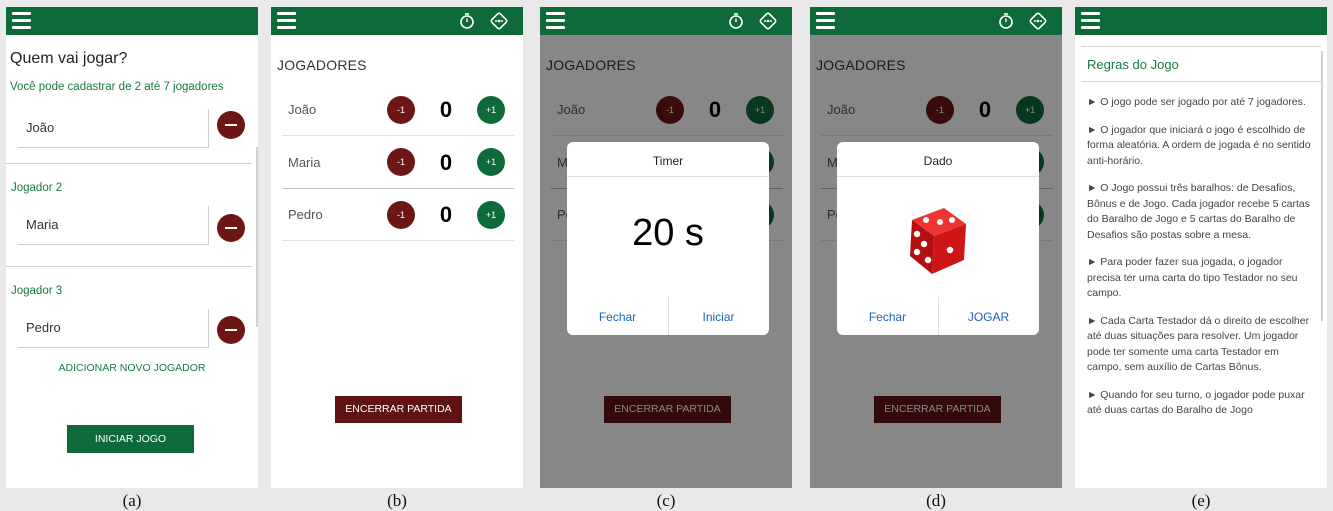  I want to click on end-match-button: ENCERRAR PARTIDA, so click(398, 409).